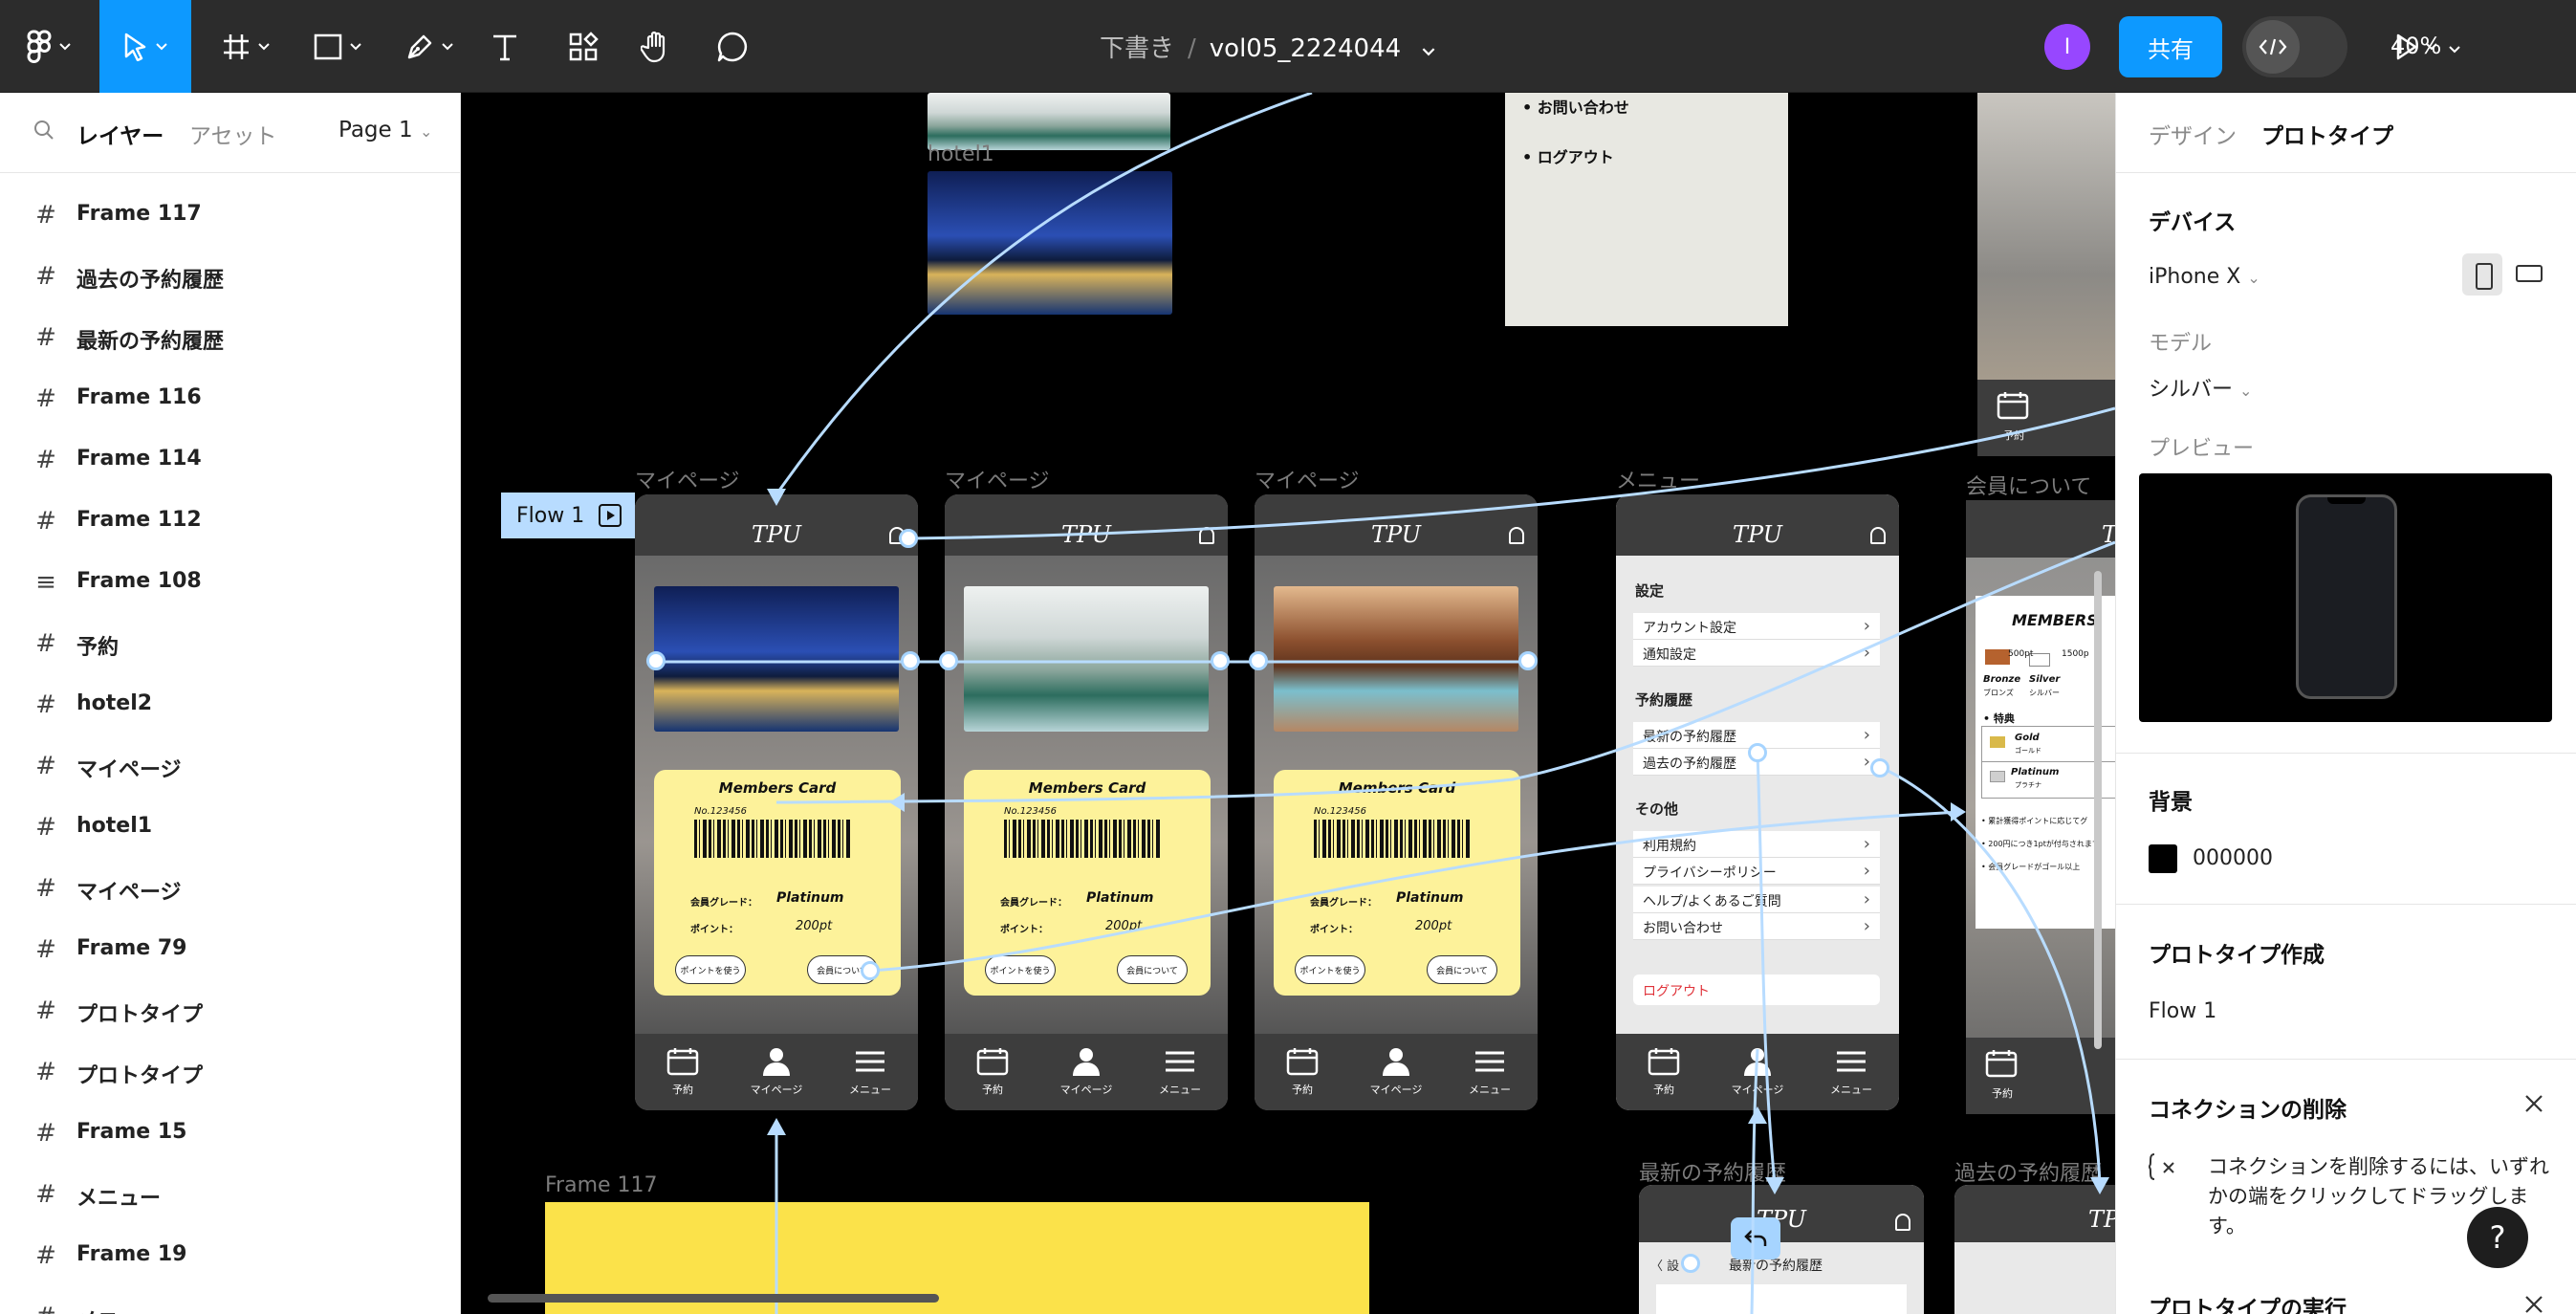 Image resolution: width=2576 pixels, height=1314 pixels. Describe the element at coordinates (2170, 47) in the screenshot. I see `share-button: 共有` at that location.